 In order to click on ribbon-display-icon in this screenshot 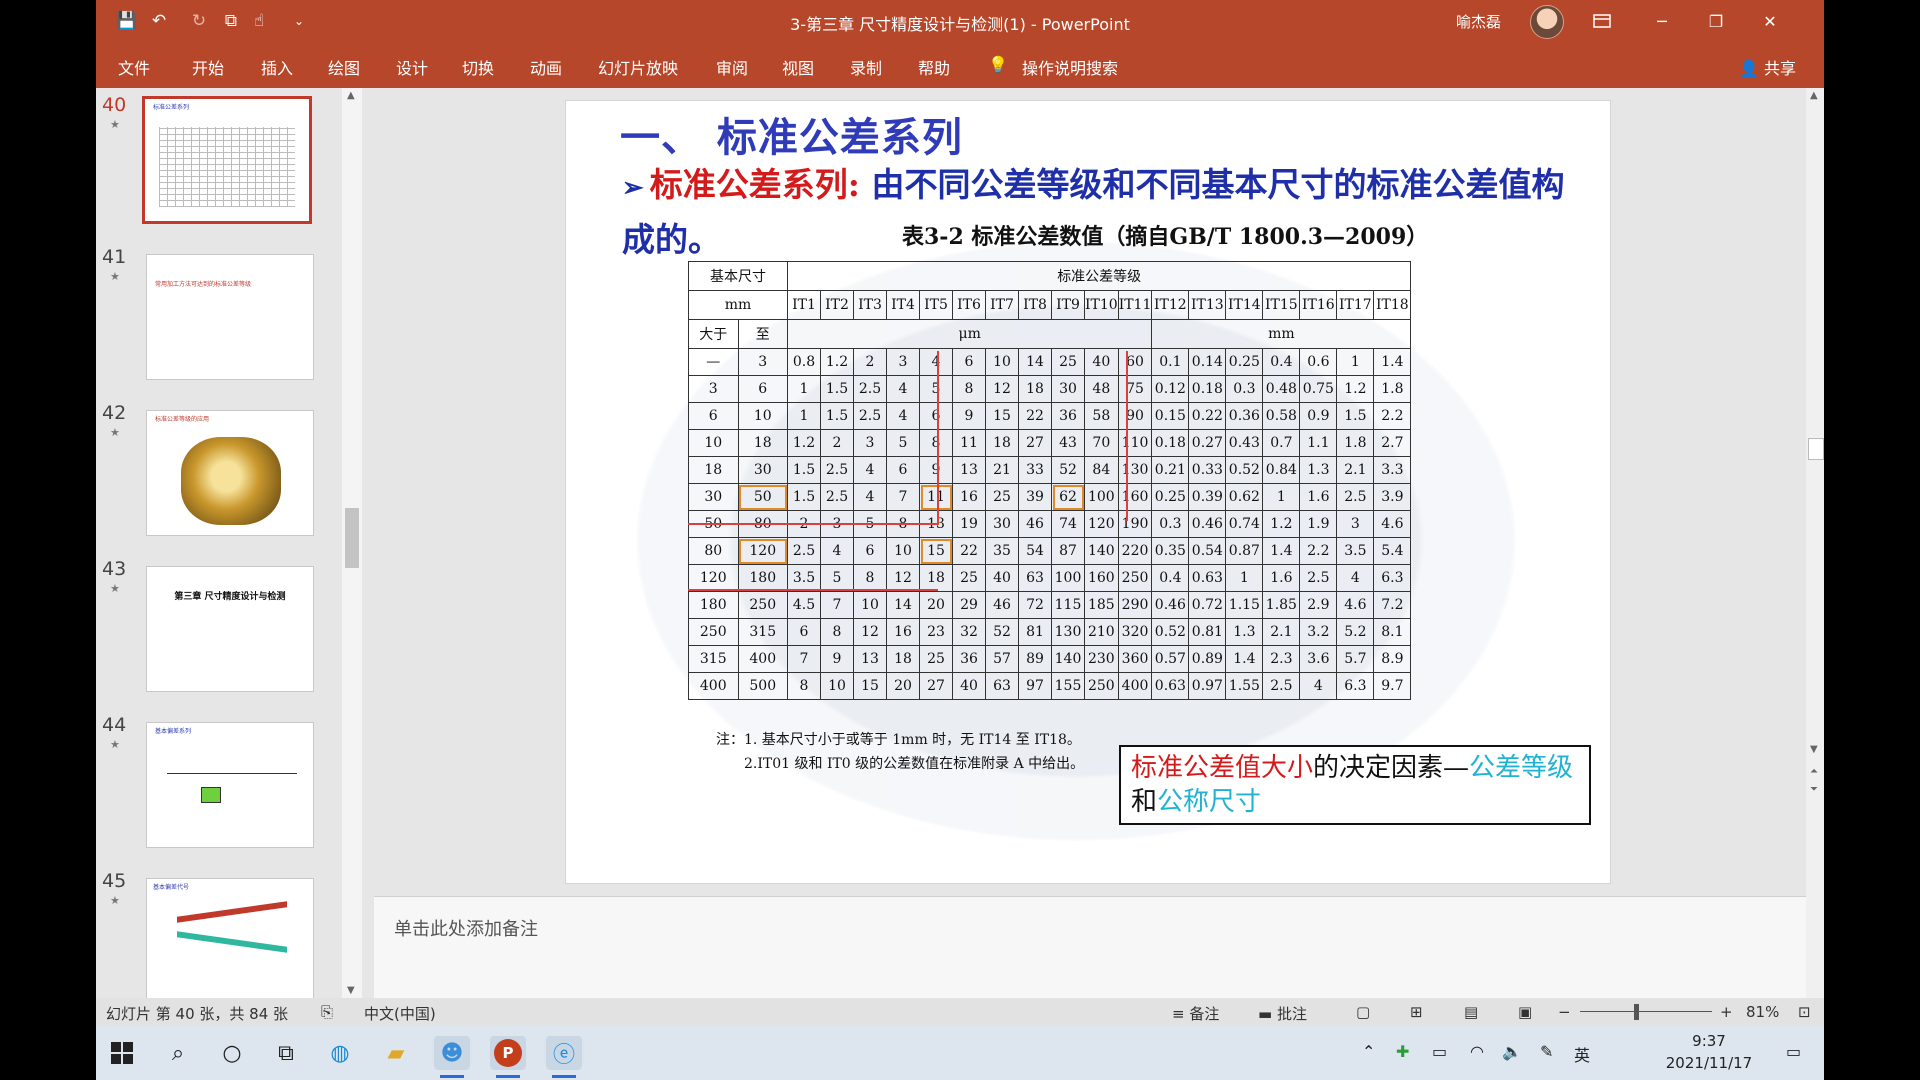, I will do `click(1602, 21)`.